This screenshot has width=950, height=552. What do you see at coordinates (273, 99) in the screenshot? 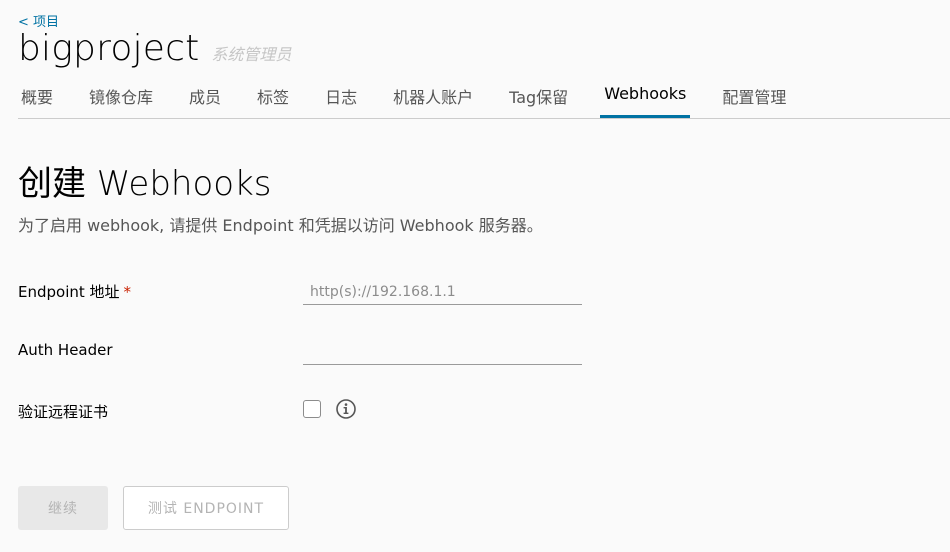
I see `tab-labels: 标签` at bounding box center [273, 99].